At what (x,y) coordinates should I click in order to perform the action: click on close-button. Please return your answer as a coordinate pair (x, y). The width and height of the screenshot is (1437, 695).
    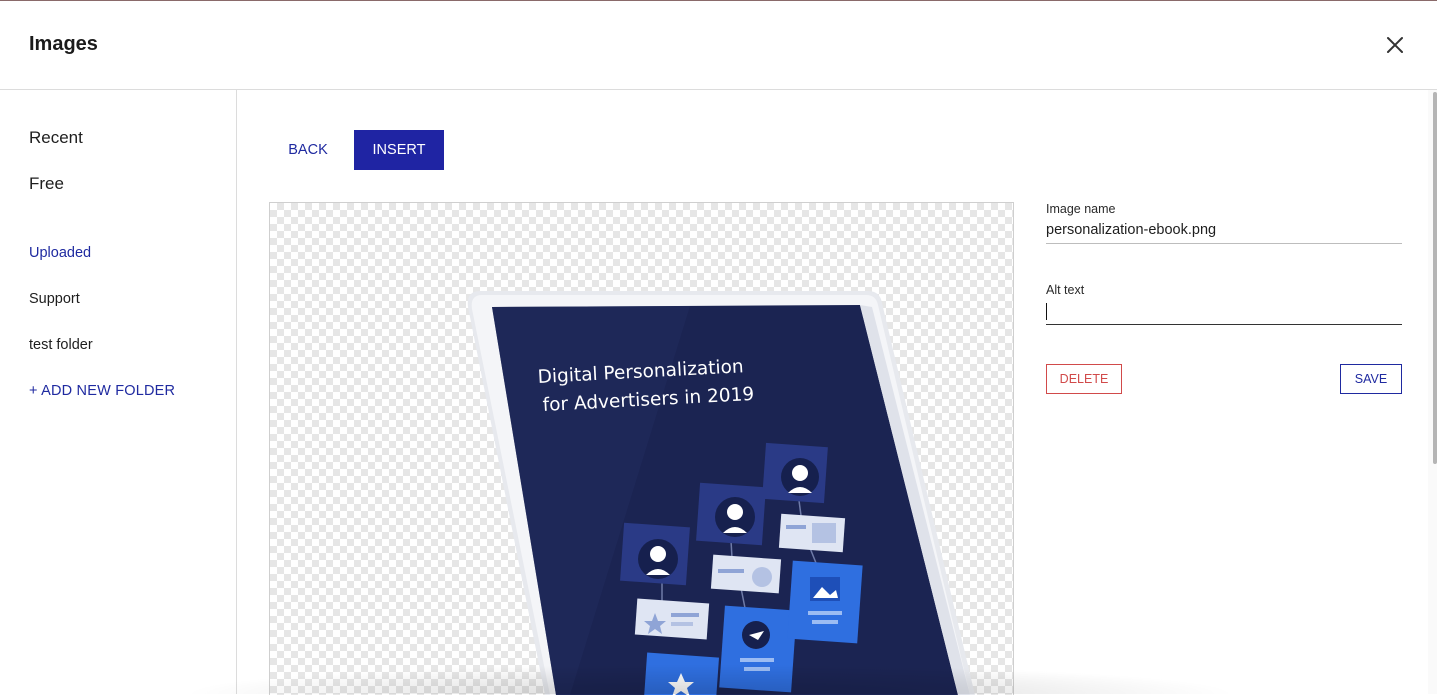
    Looking at the image, I should click on (1395, 45).